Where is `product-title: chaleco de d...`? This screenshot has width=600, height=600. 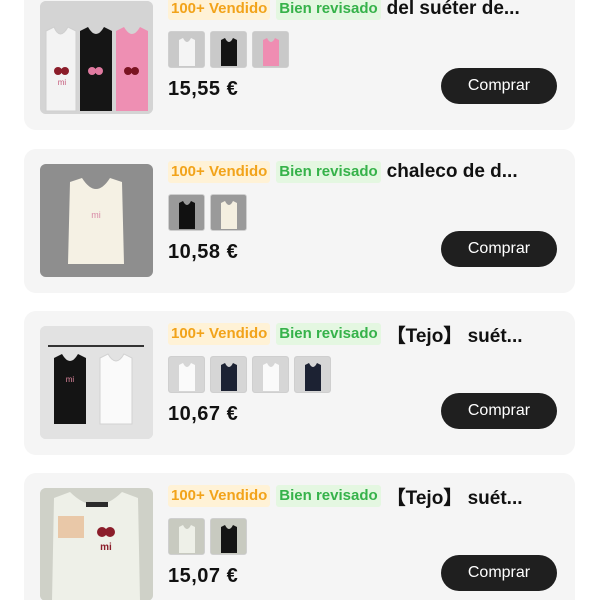 product-title: chaleco de d... is located at coordinates (473, 172).